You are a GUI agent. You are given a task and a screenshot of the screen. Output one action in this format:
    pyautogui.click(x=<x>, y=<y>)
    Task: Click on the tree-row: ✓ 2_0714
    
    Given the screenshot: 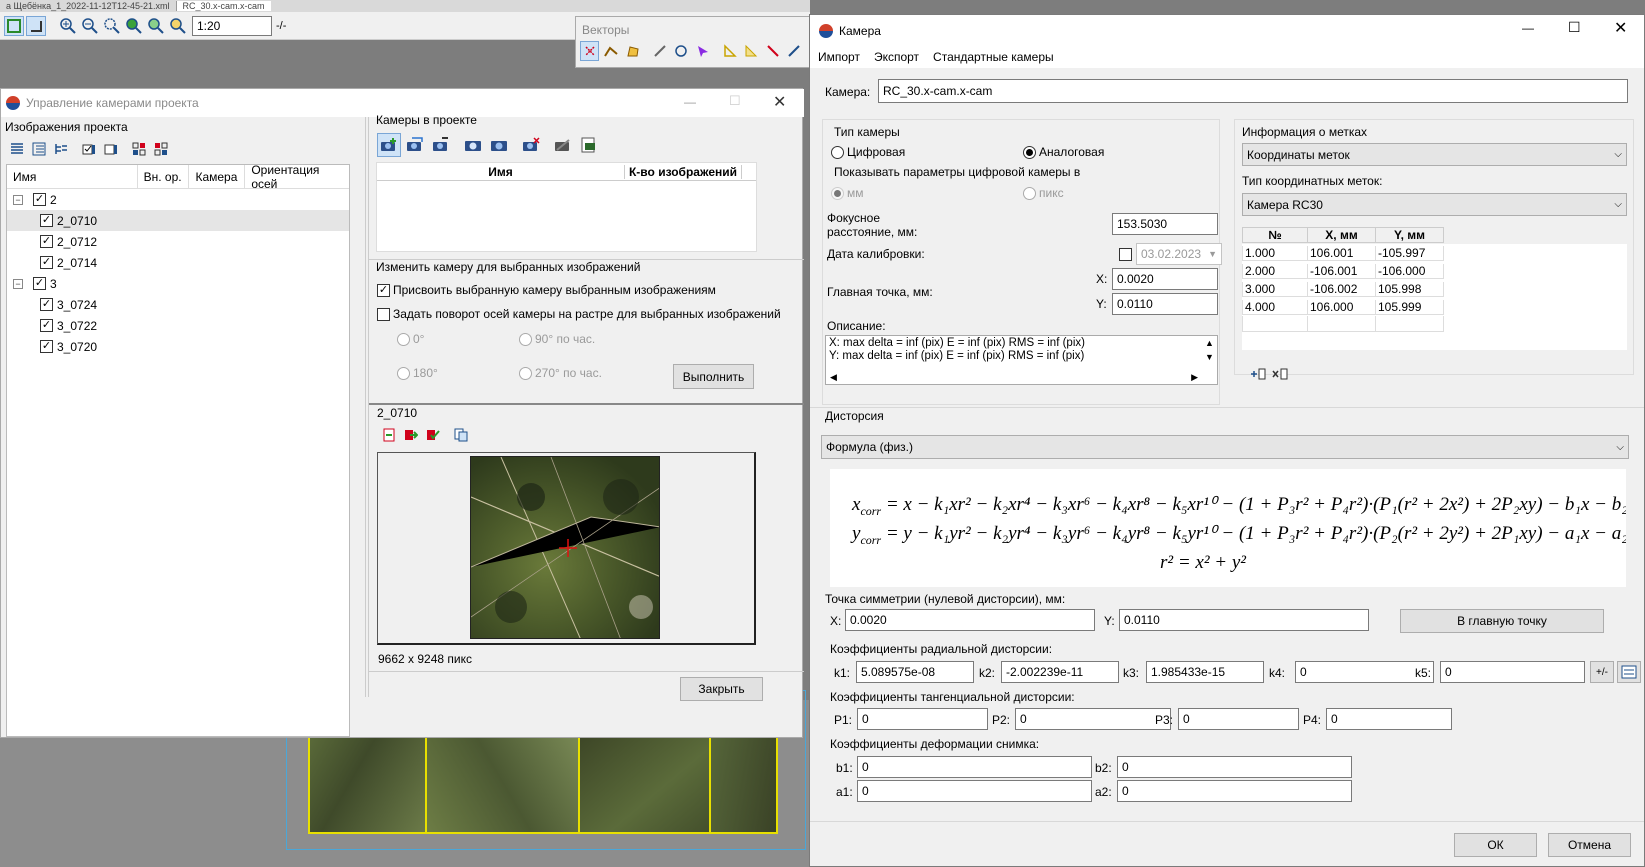 What is the action you would take?
    pyautogui.click(x=178, y=262)
    